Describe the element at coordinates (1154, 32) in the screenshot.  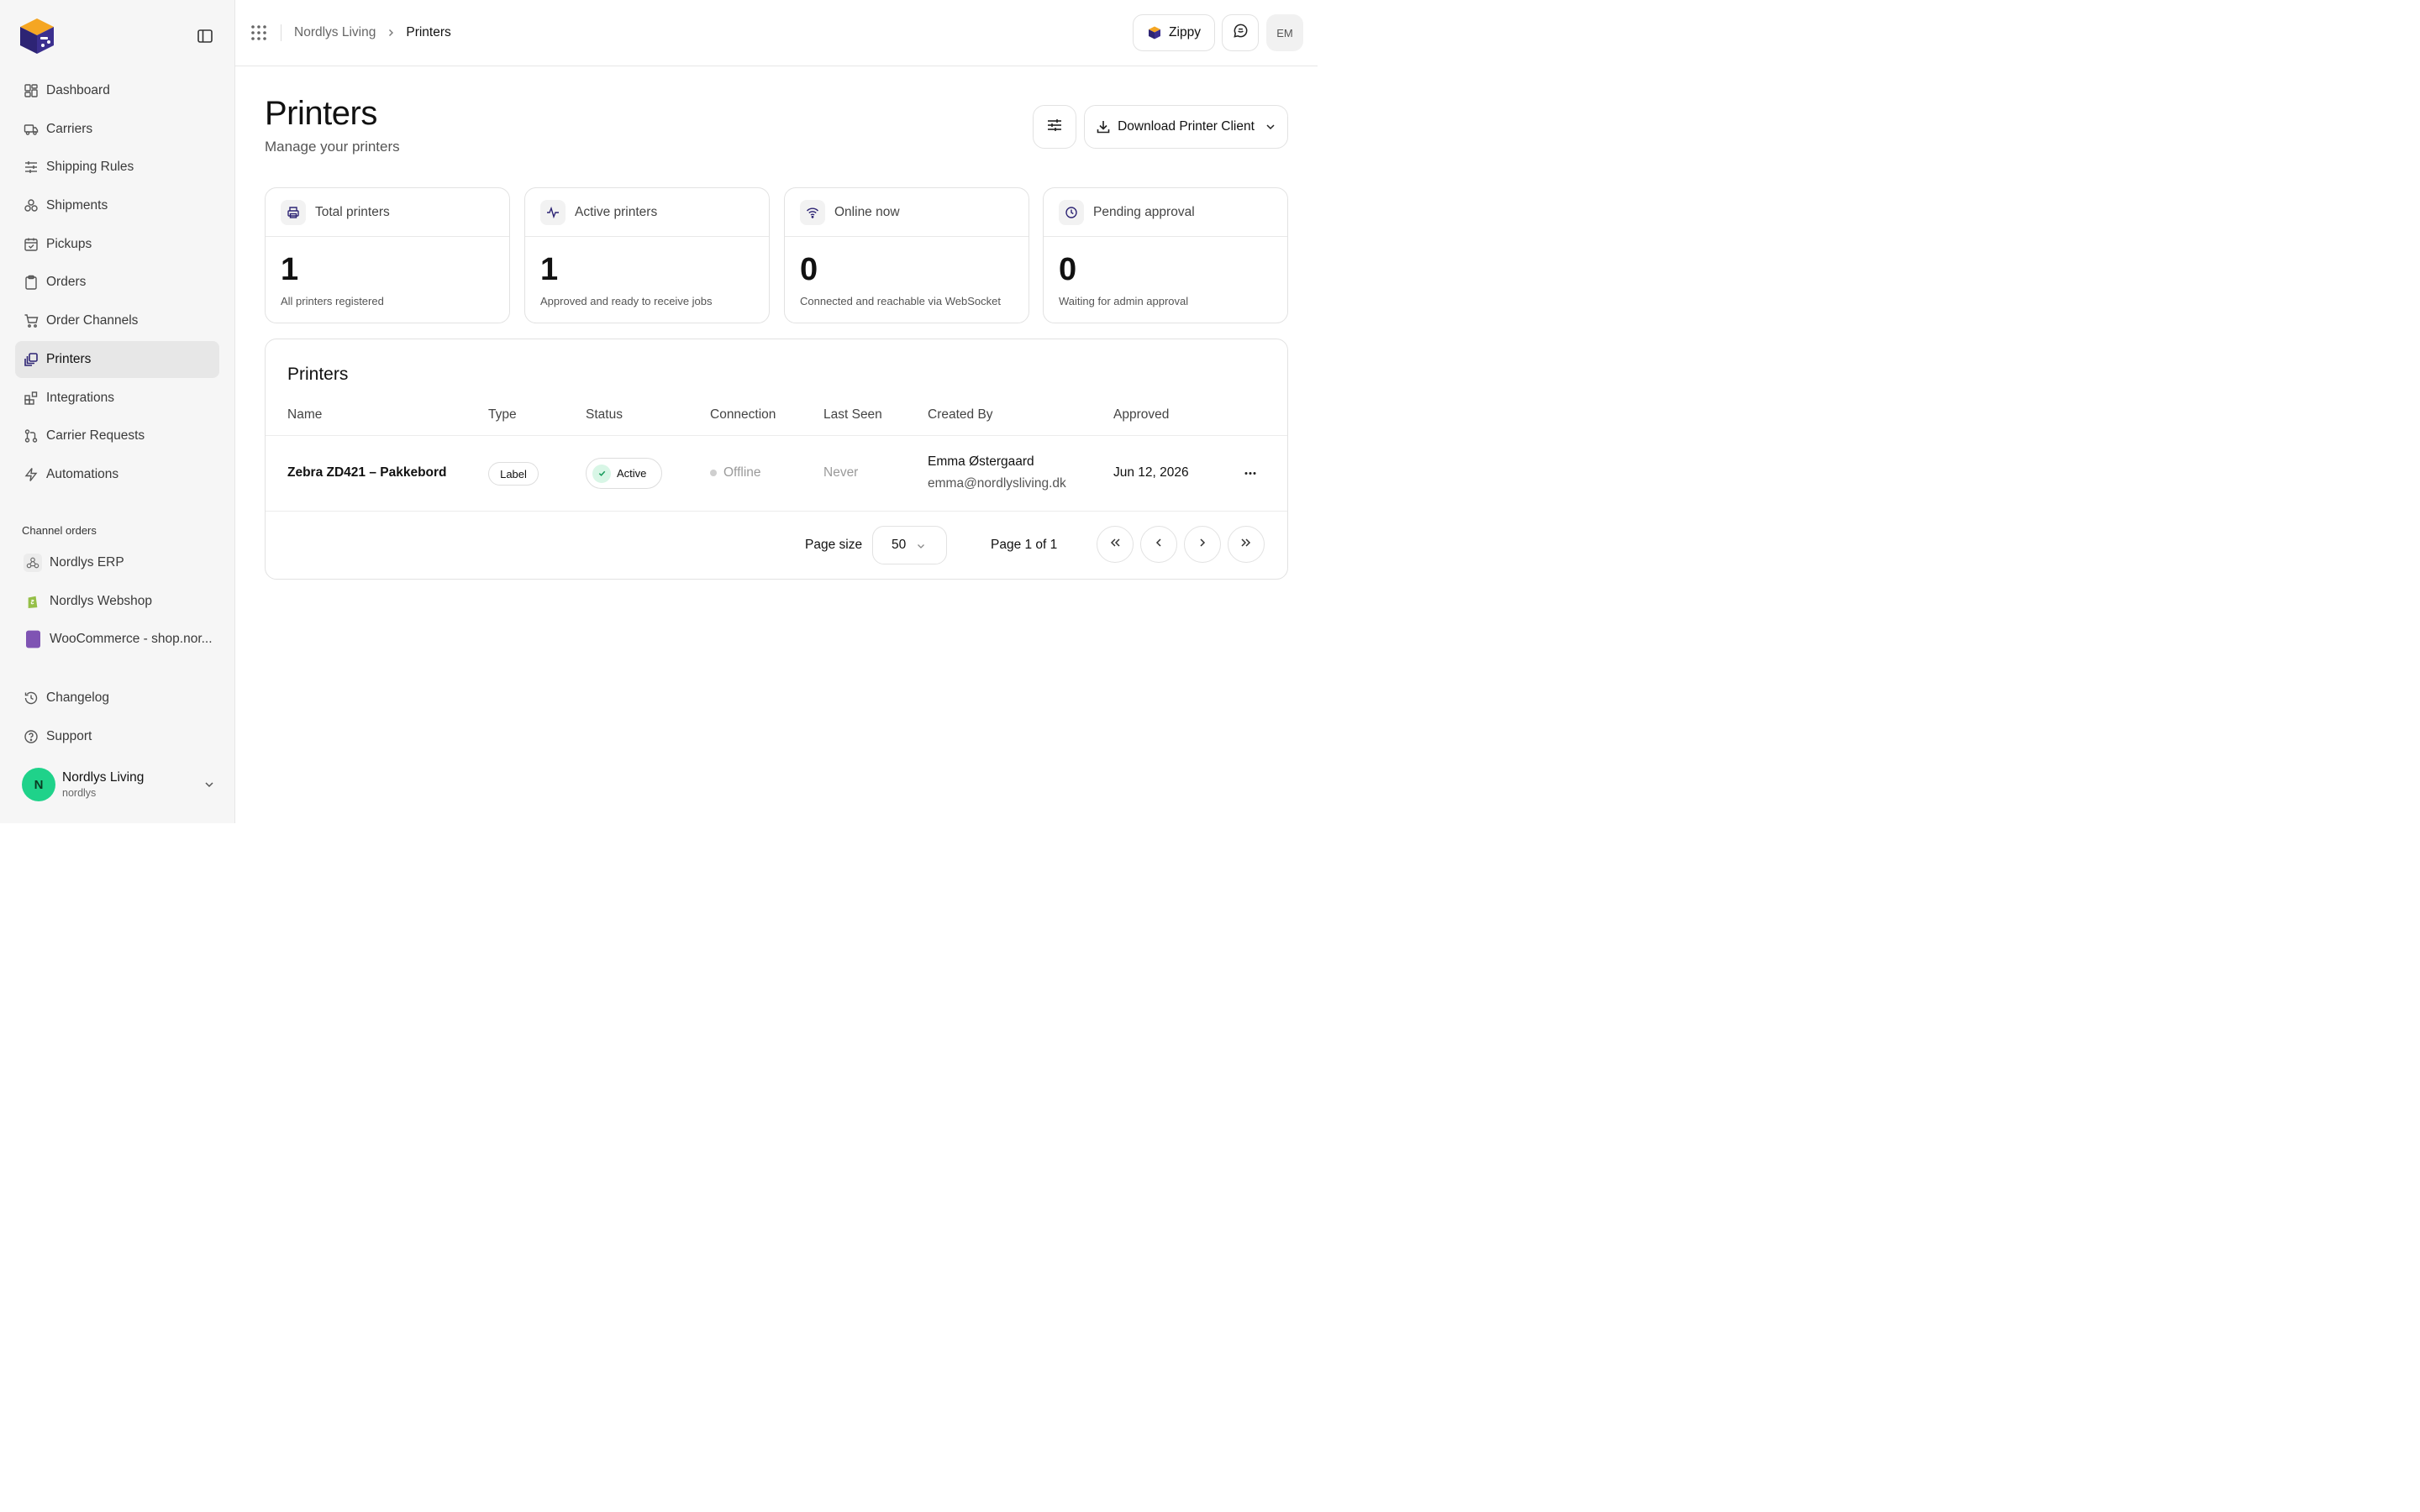
I see `zippy-logo-icon` at that location.